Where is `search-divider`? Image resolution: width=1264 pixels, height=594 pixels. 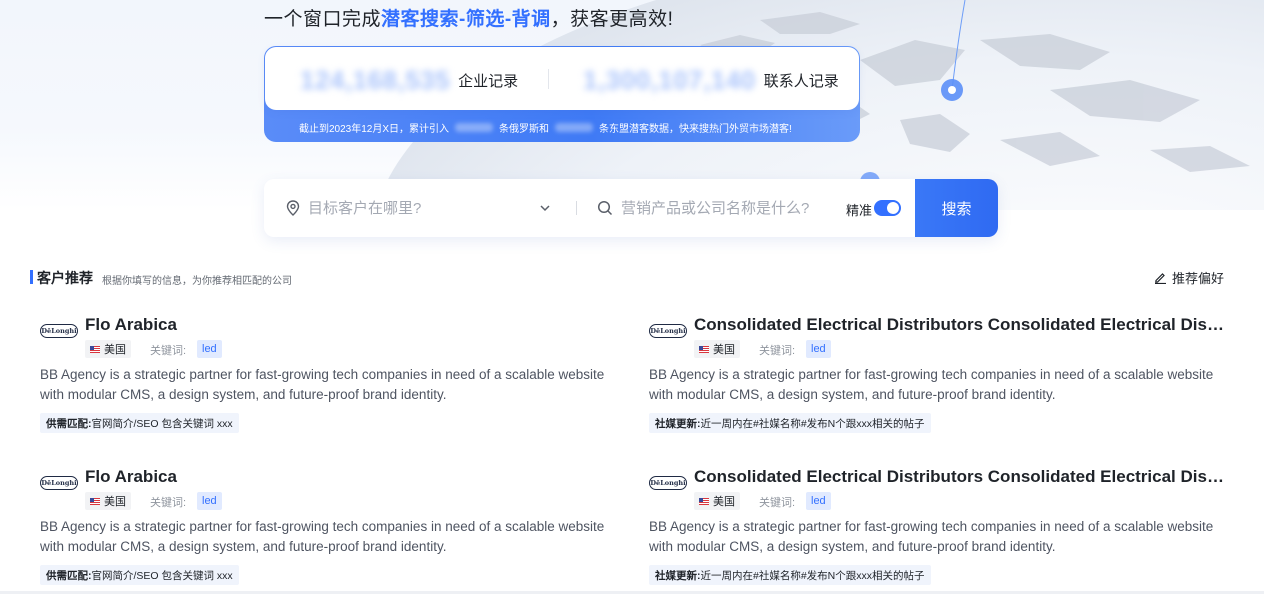
search-divider is located at coordinates (576, 208).